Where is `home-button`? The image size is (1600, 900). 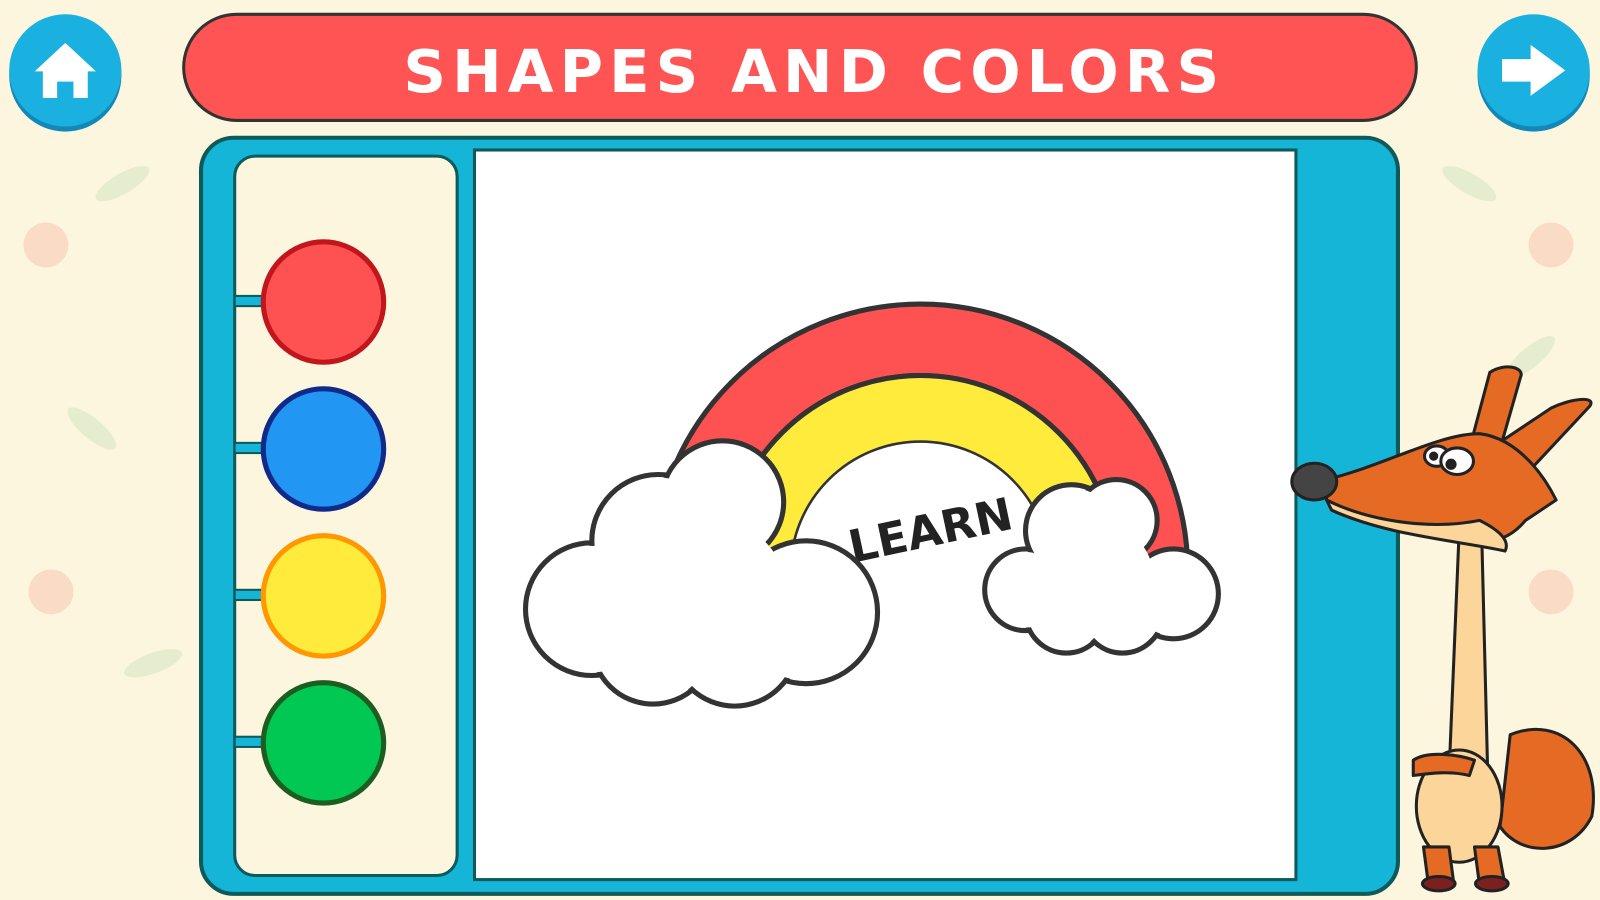
home-button is located at coordinates (65, 73).